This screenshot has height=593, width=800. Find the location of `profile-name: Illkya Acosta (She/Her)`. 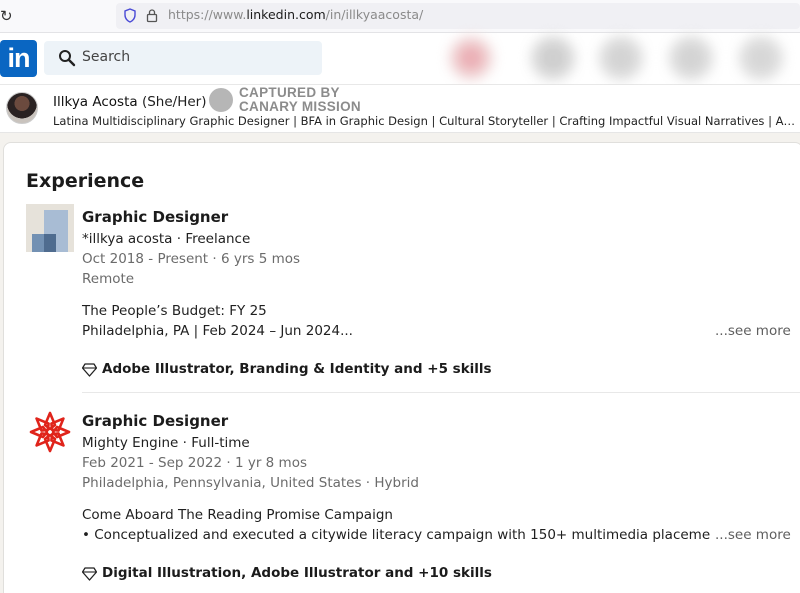

profile-name: Illkya Acosta (She/Her) is located at coordinates (130, 102).